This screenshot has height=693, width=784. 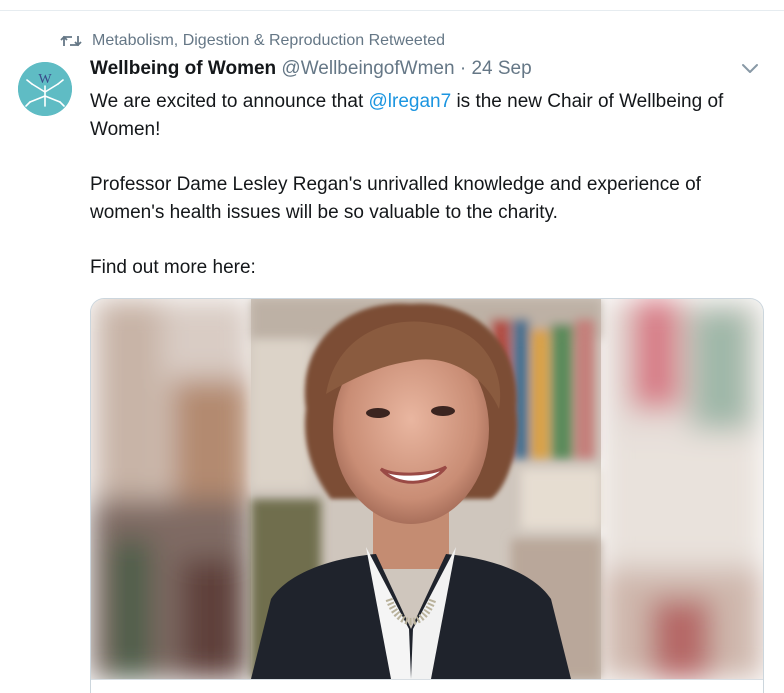 What do you see at coordinates (367, 68) in the screenshot?
I see `author-handle: @WellbeingofWmen` at bounding box center [367, 68].